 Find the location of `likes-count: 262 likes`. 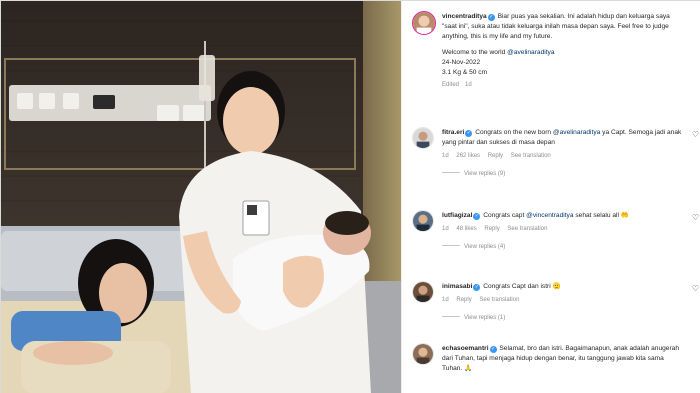

likes-count: 262 likes is located at coordinates (468, 156).